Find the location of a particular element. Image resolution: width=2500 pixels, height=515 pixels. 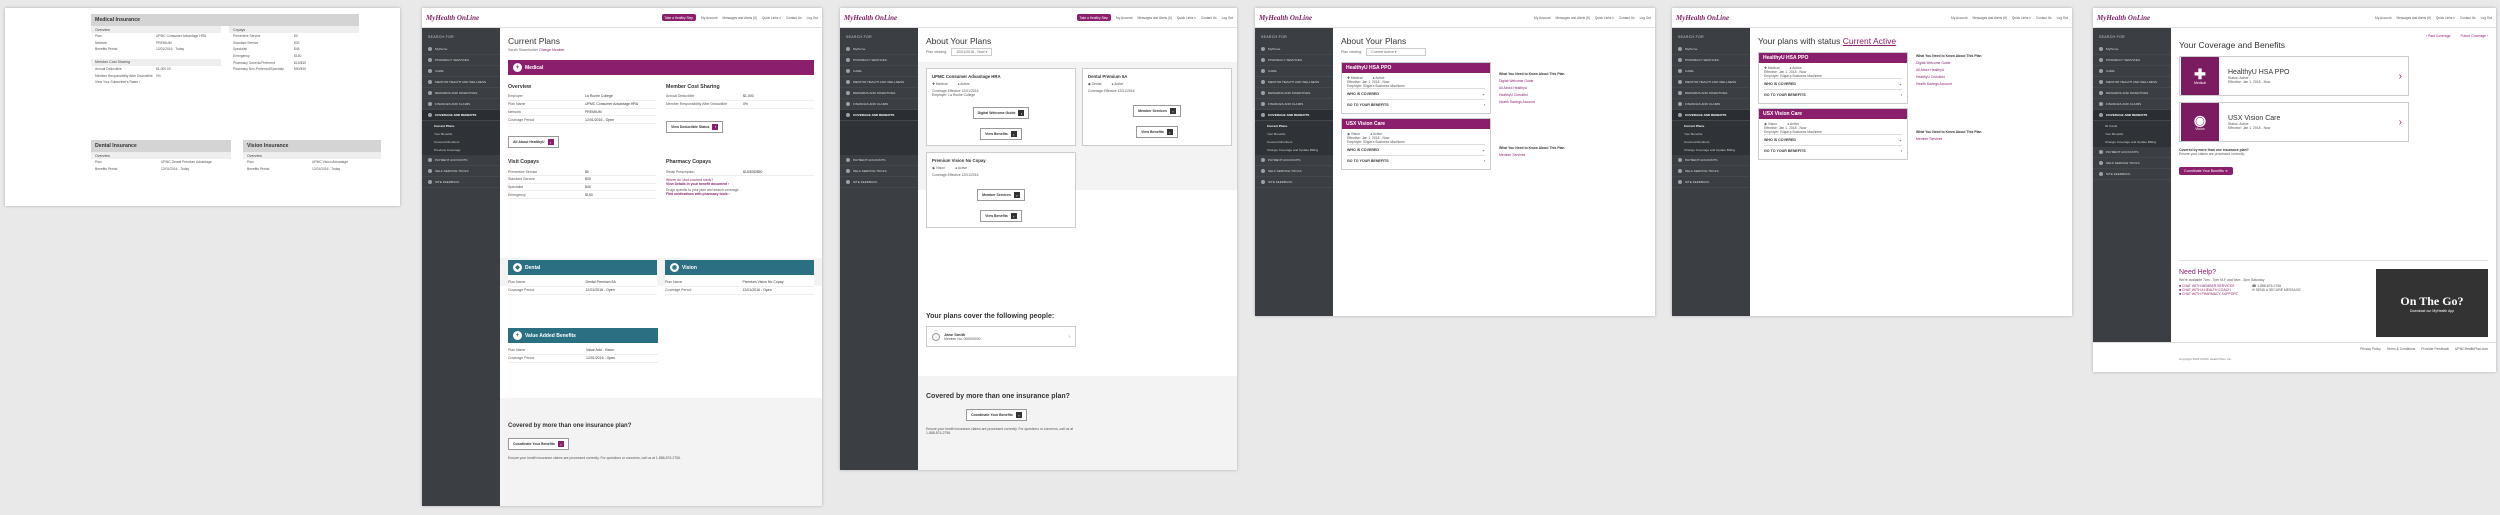

secure-message-link: ✉ SEND A SECURE MESSAGE is located at coordinates (2276, 290).